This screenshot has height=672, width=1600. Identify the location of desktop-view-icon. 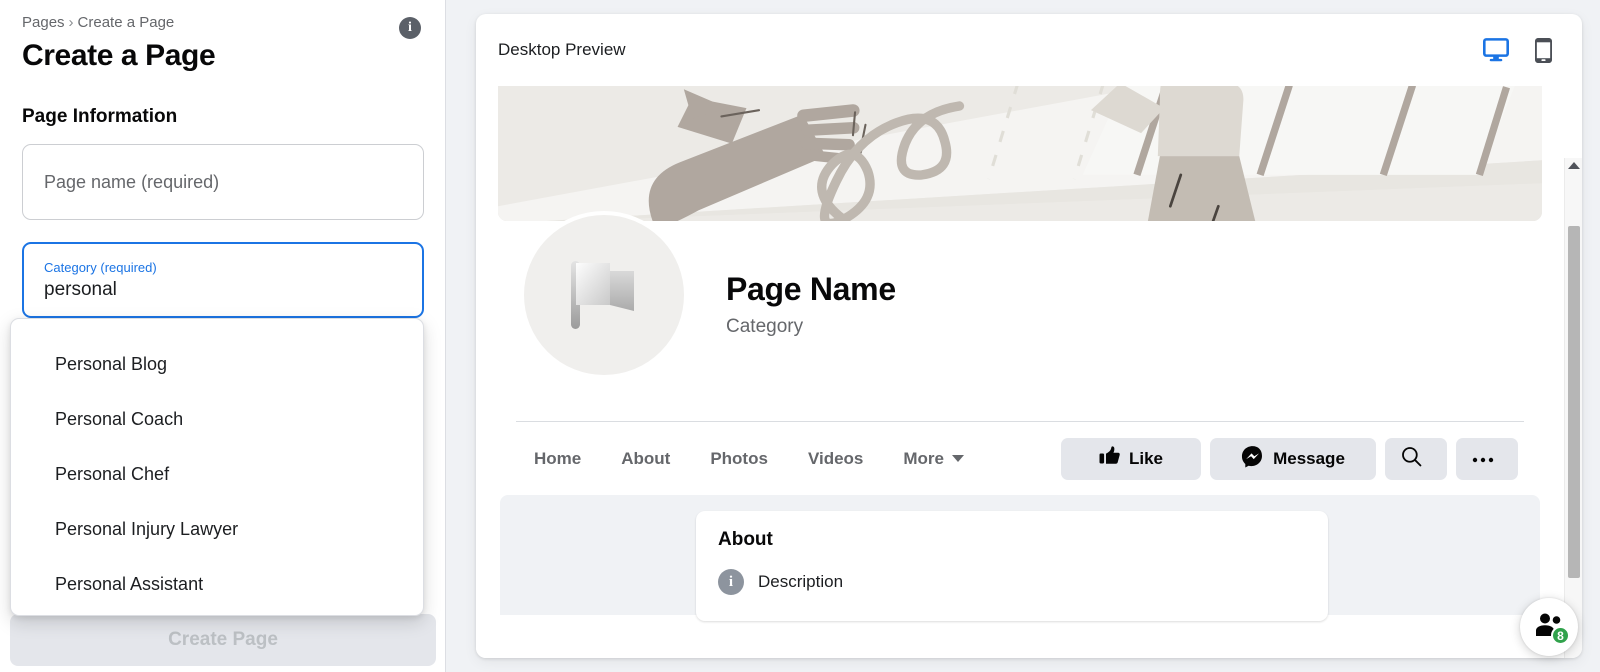
(1496, 50).